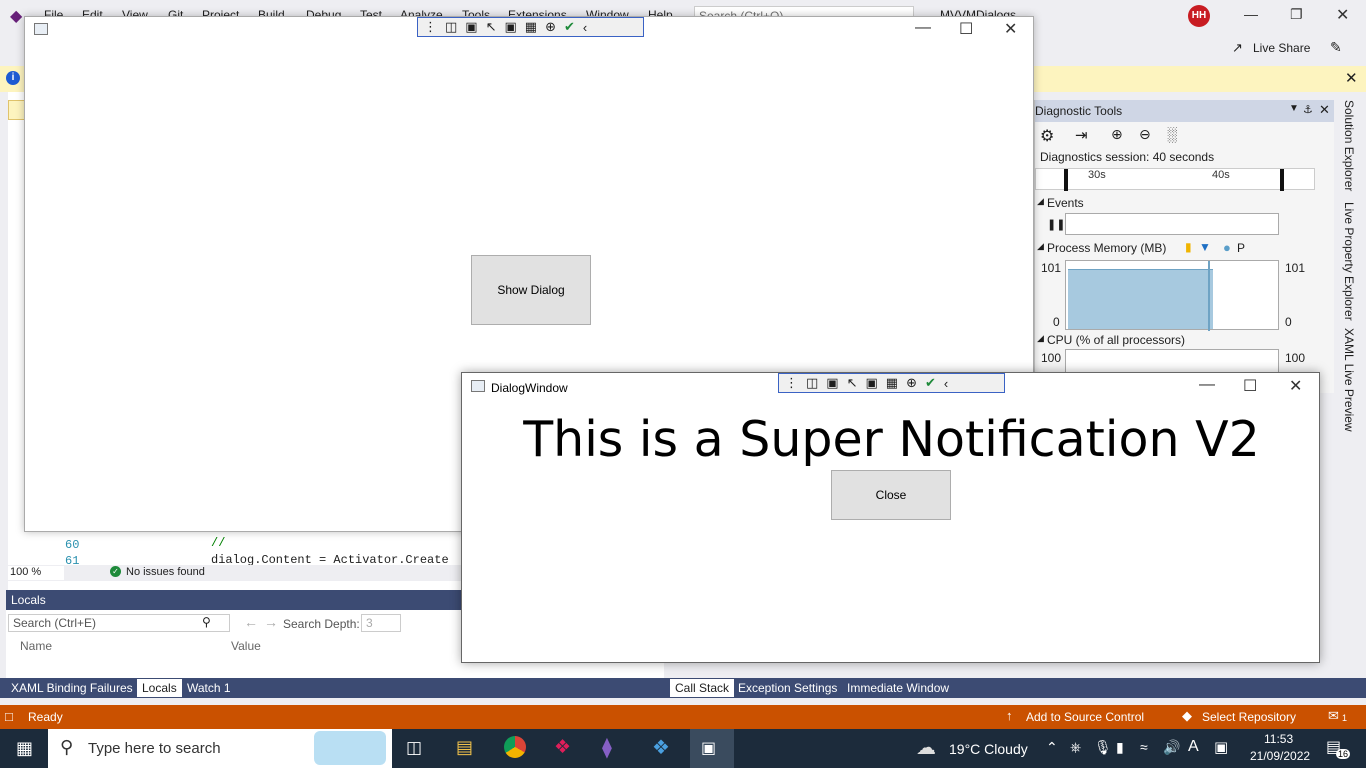  What do you see at coordinates (159, 688) in the screenshot?
I see `tab-locals: Locals` at bounding box center [159, 688].